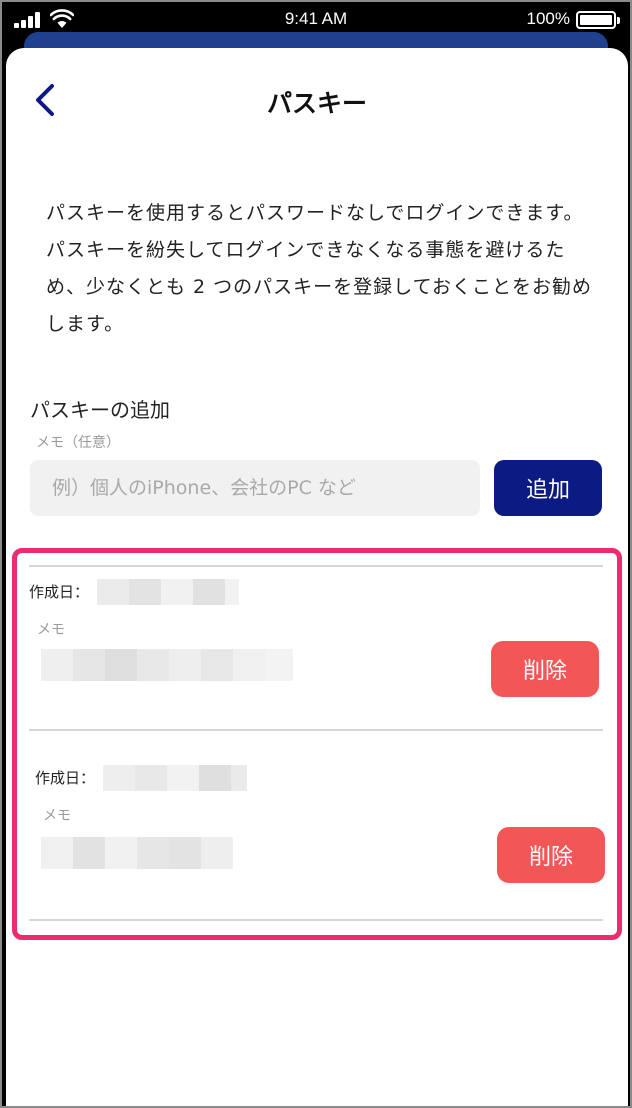 The height and width of the screenshot is (1108, 632). I want to click on battery-percent: 100%, so click(548, 18).